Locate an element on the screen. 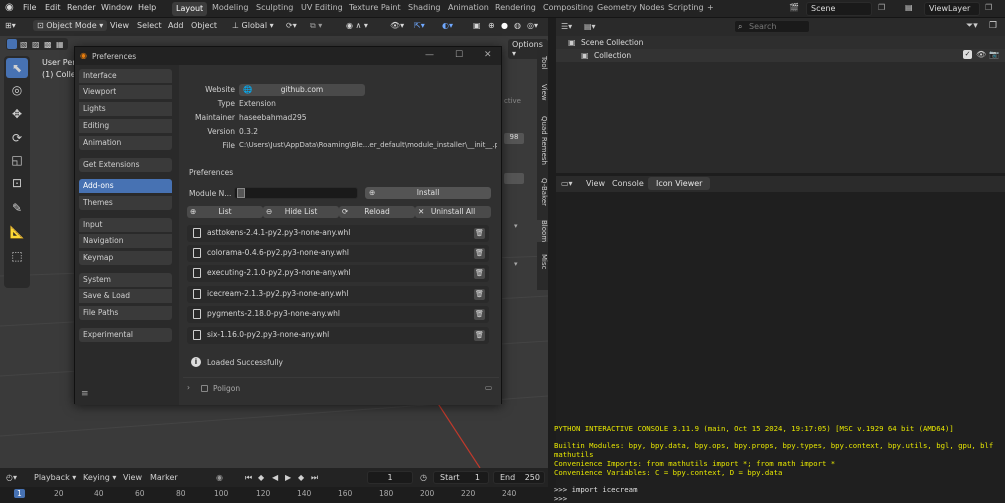 Image resolution: width=1005 pixels, height=503 pixels. new-view-layer-icon: ❐ is located at coordinates (988, 7).